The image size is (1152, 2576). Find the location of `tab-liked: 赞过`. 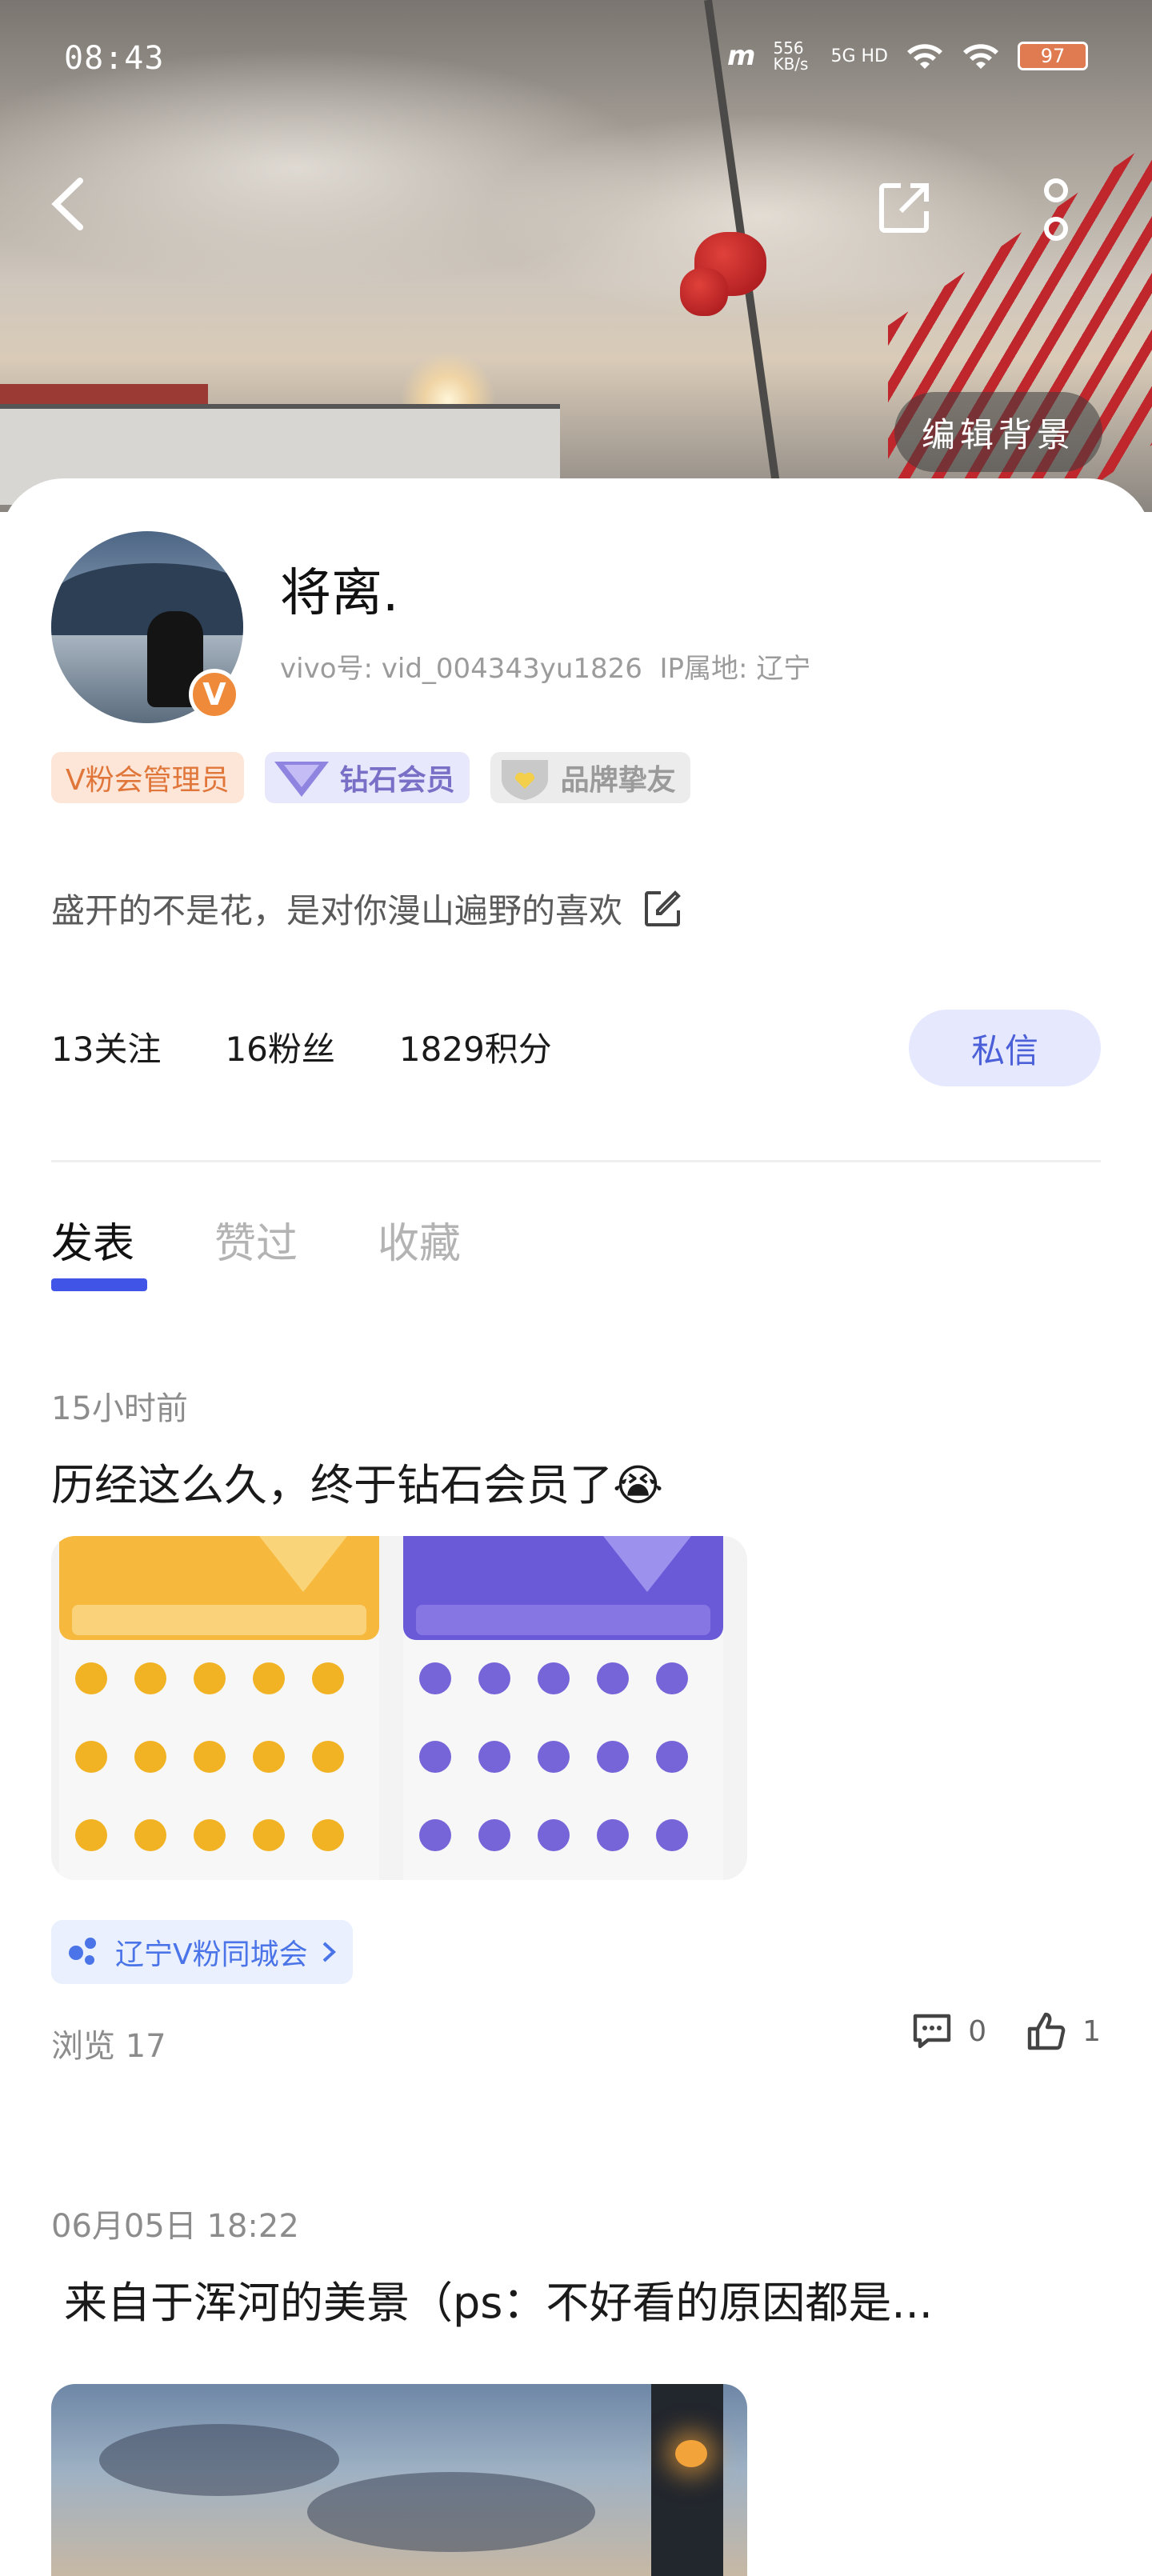

tab-liked: 赞过 is located at coordinates (256, 1240).